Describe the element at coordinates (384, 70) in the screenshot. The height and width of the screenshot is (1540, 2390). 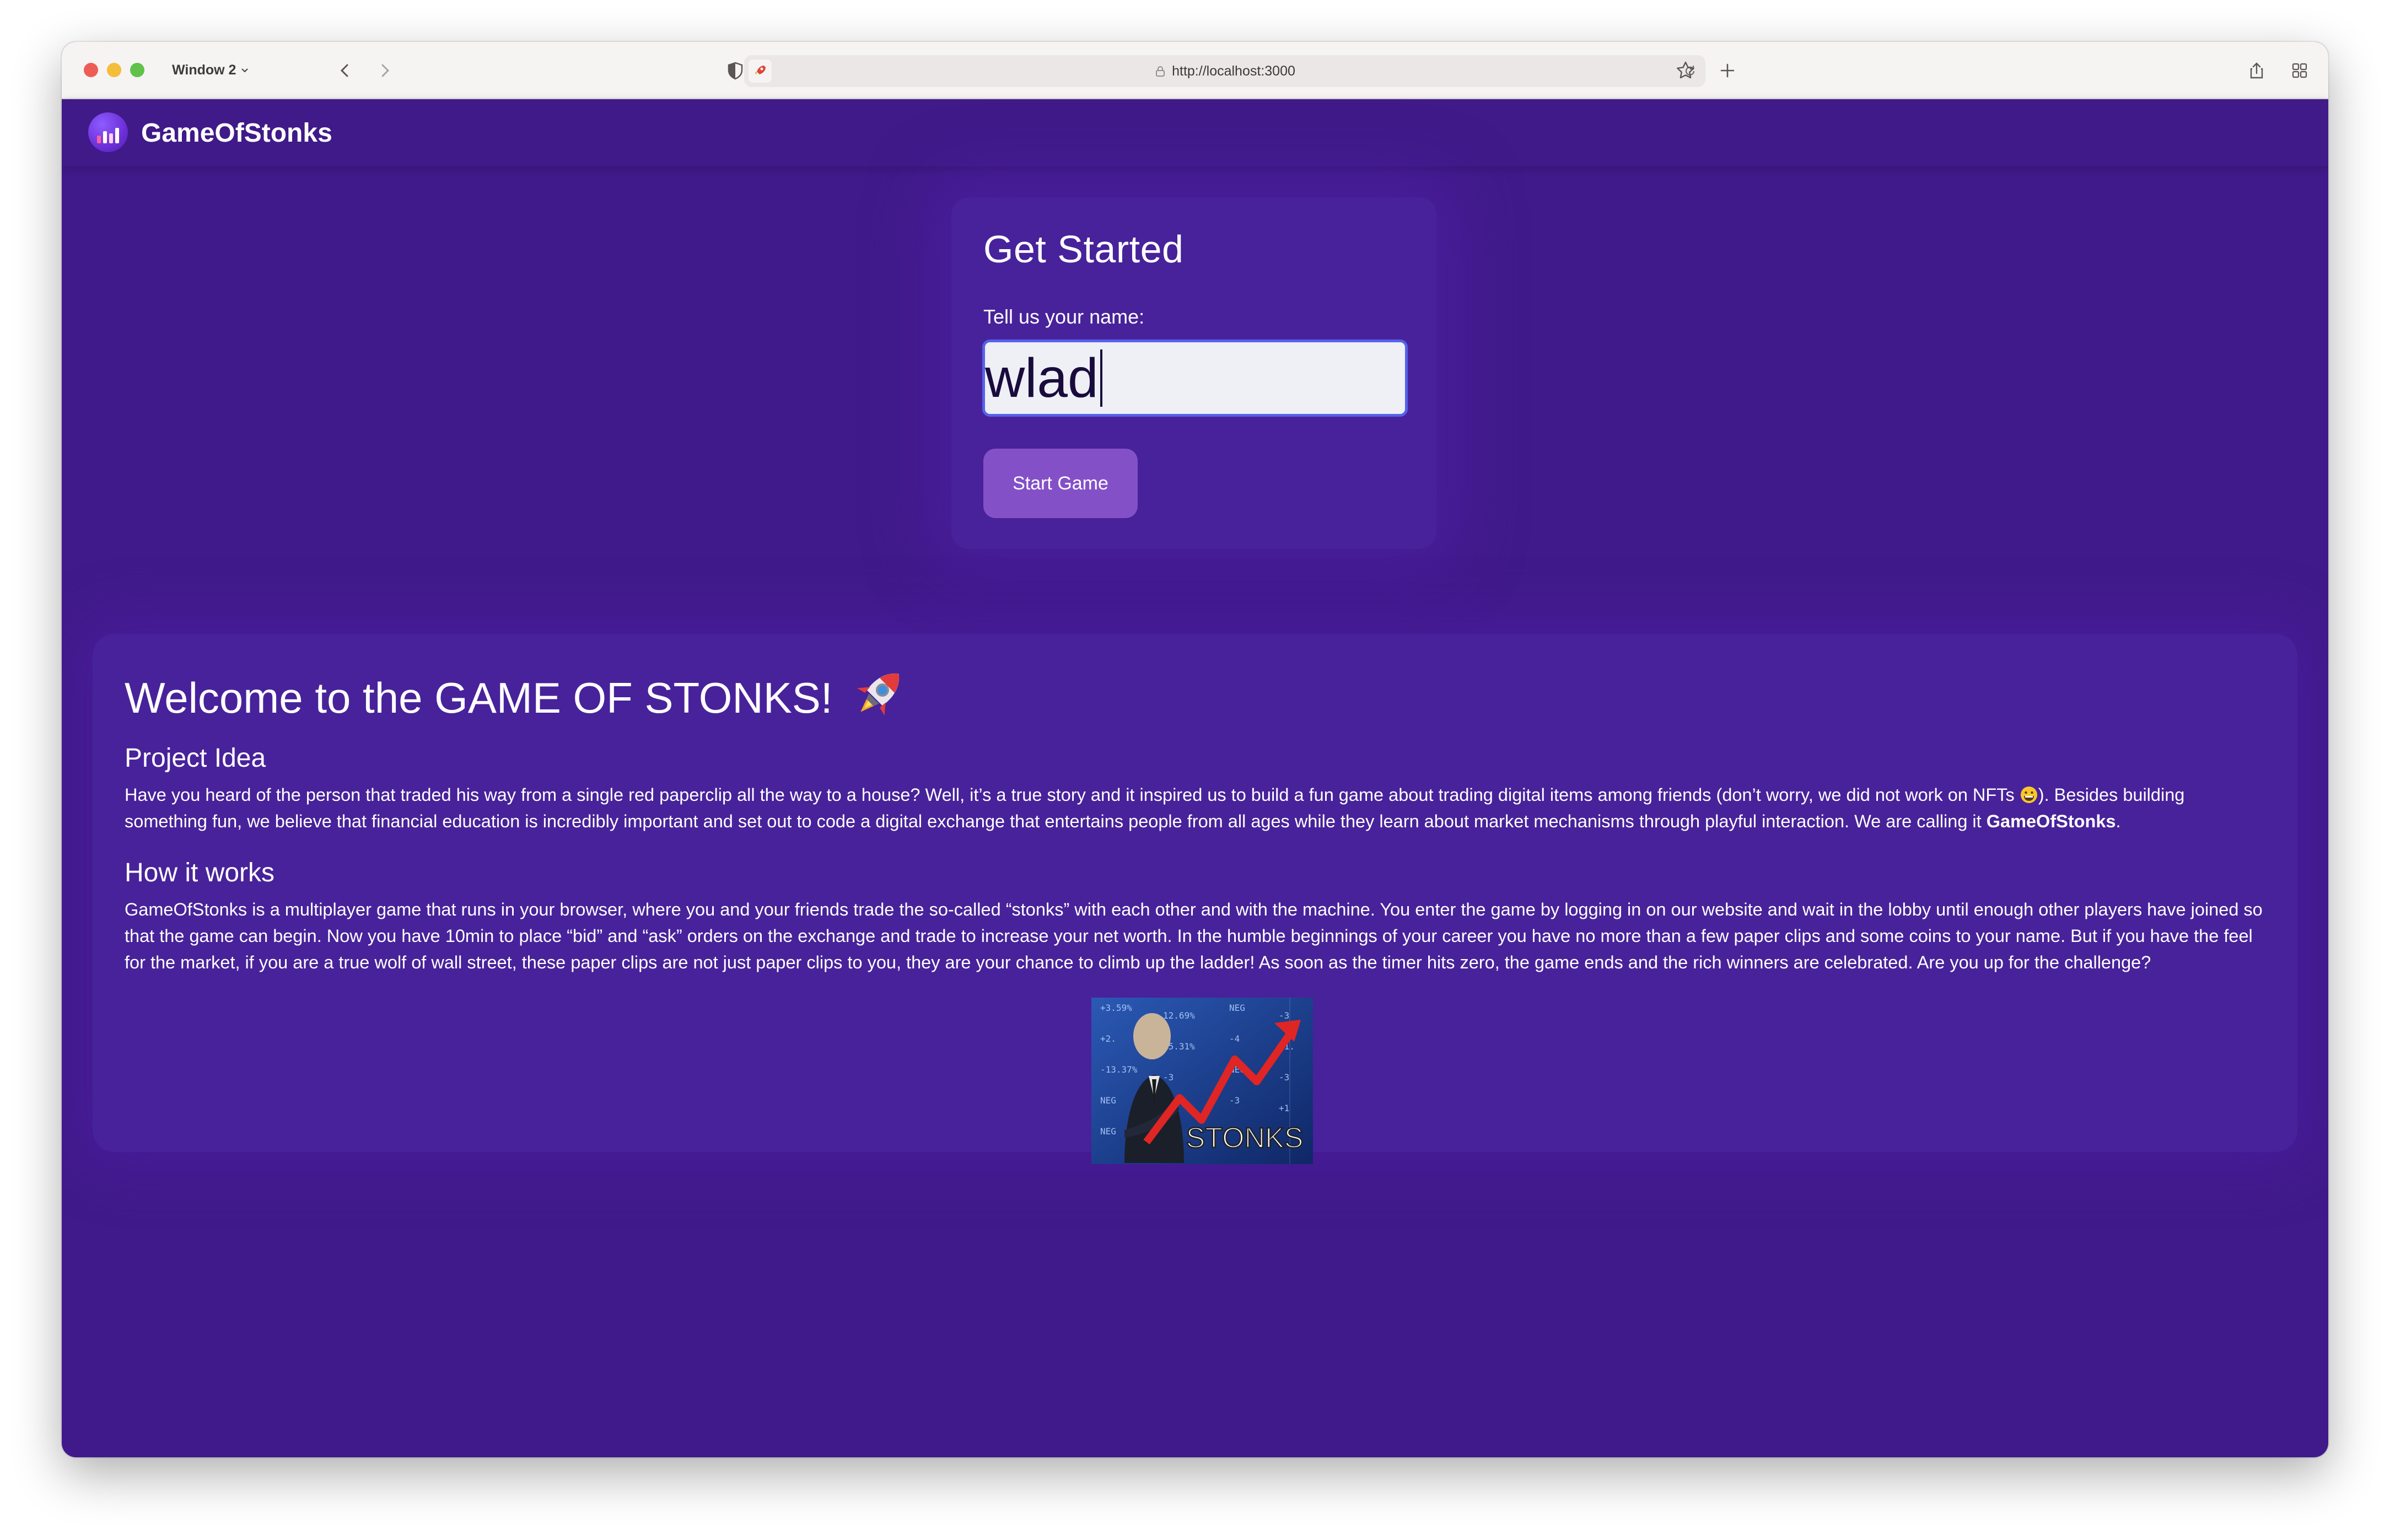
I see `forward-icon` at that location.